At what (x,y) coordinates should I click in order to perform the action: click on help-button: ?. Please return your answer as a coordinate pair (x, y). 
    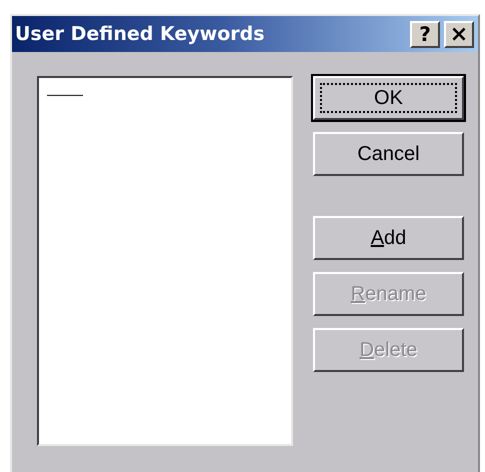
    Looking at the image, I should click on (425, 34).